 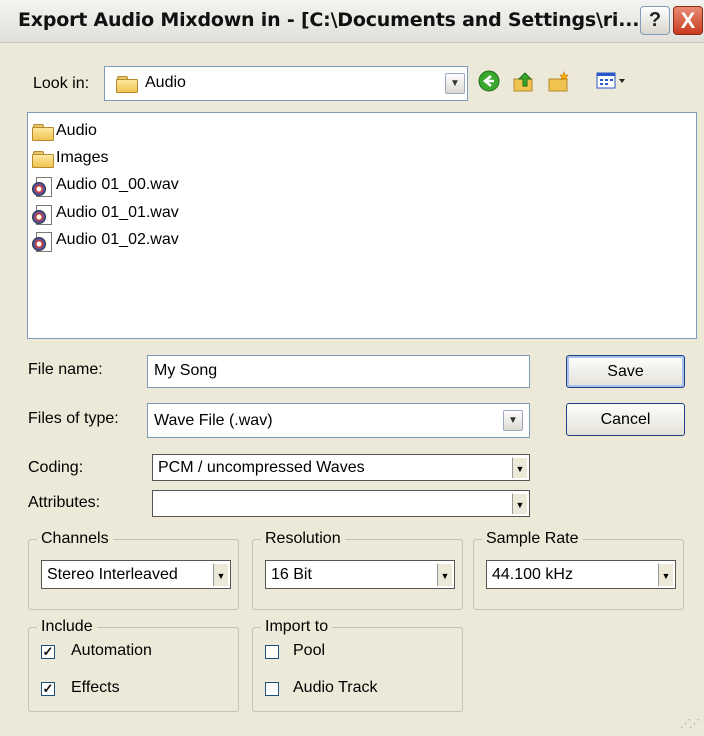 What do you see at coordinates (112, 574) in the screenshot?
I see `channels-value: Stereo Interleaved` at bounding box center [112, 574].